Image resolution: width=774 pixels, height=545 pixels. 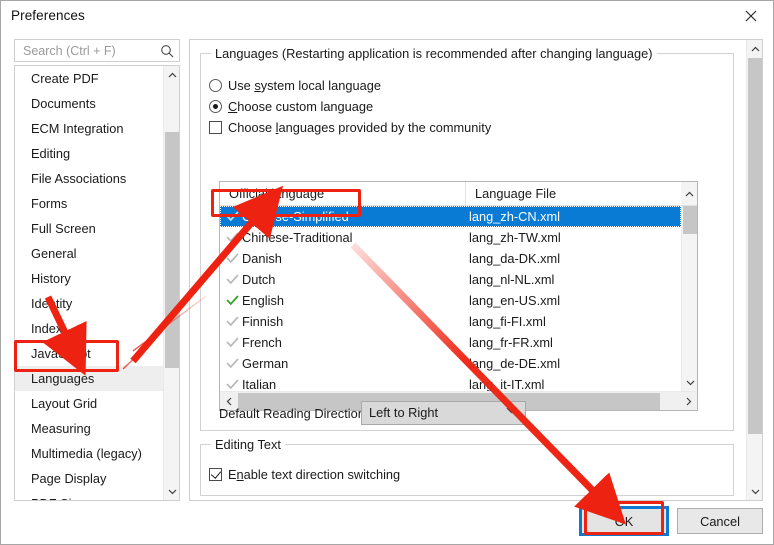 What do you see at coordinates (89, 478) in the screenshot?
I see `sidebar-item-page-display: Page Display` at bounding box center [89, 478].